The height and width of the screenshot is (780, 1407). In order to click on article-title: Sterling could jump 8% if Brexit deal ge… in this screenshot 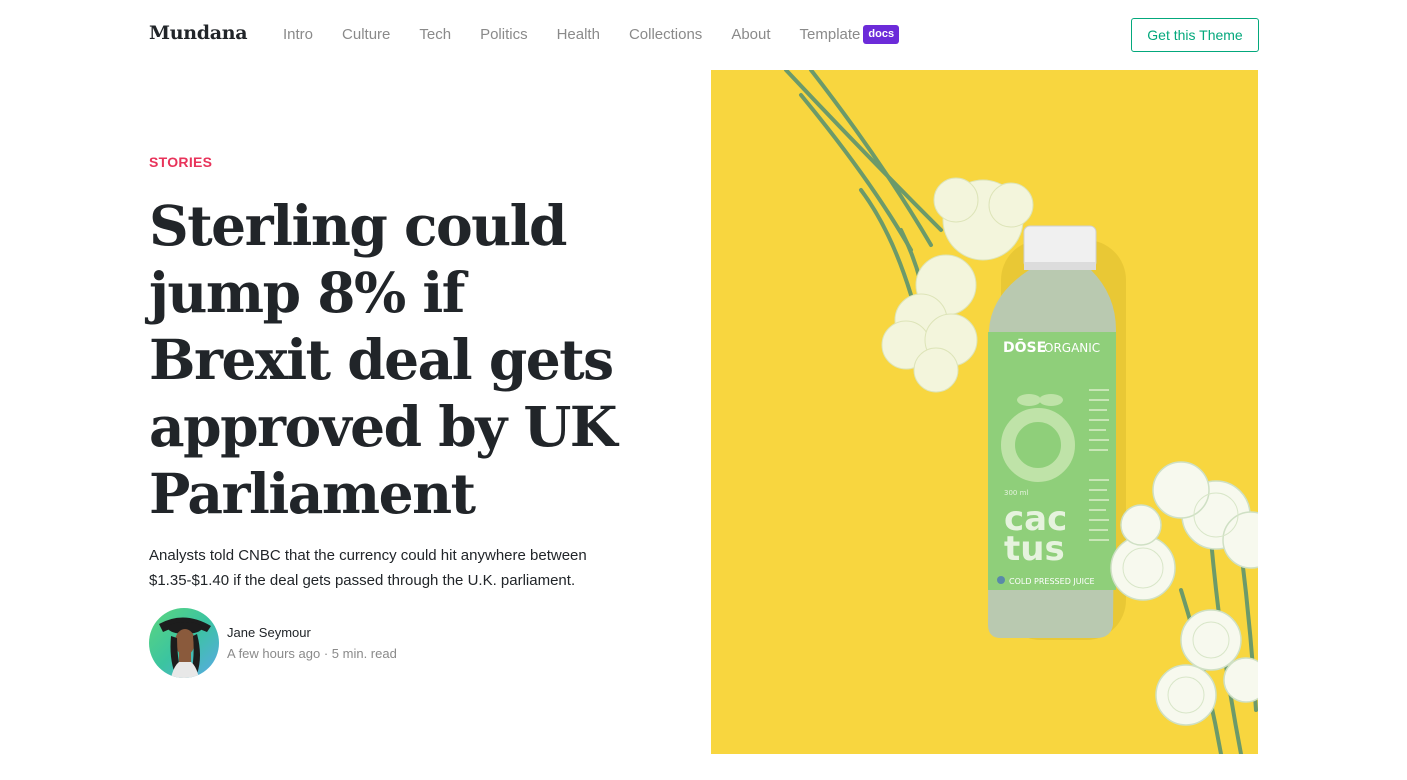, I will do `click(384, 359)`.